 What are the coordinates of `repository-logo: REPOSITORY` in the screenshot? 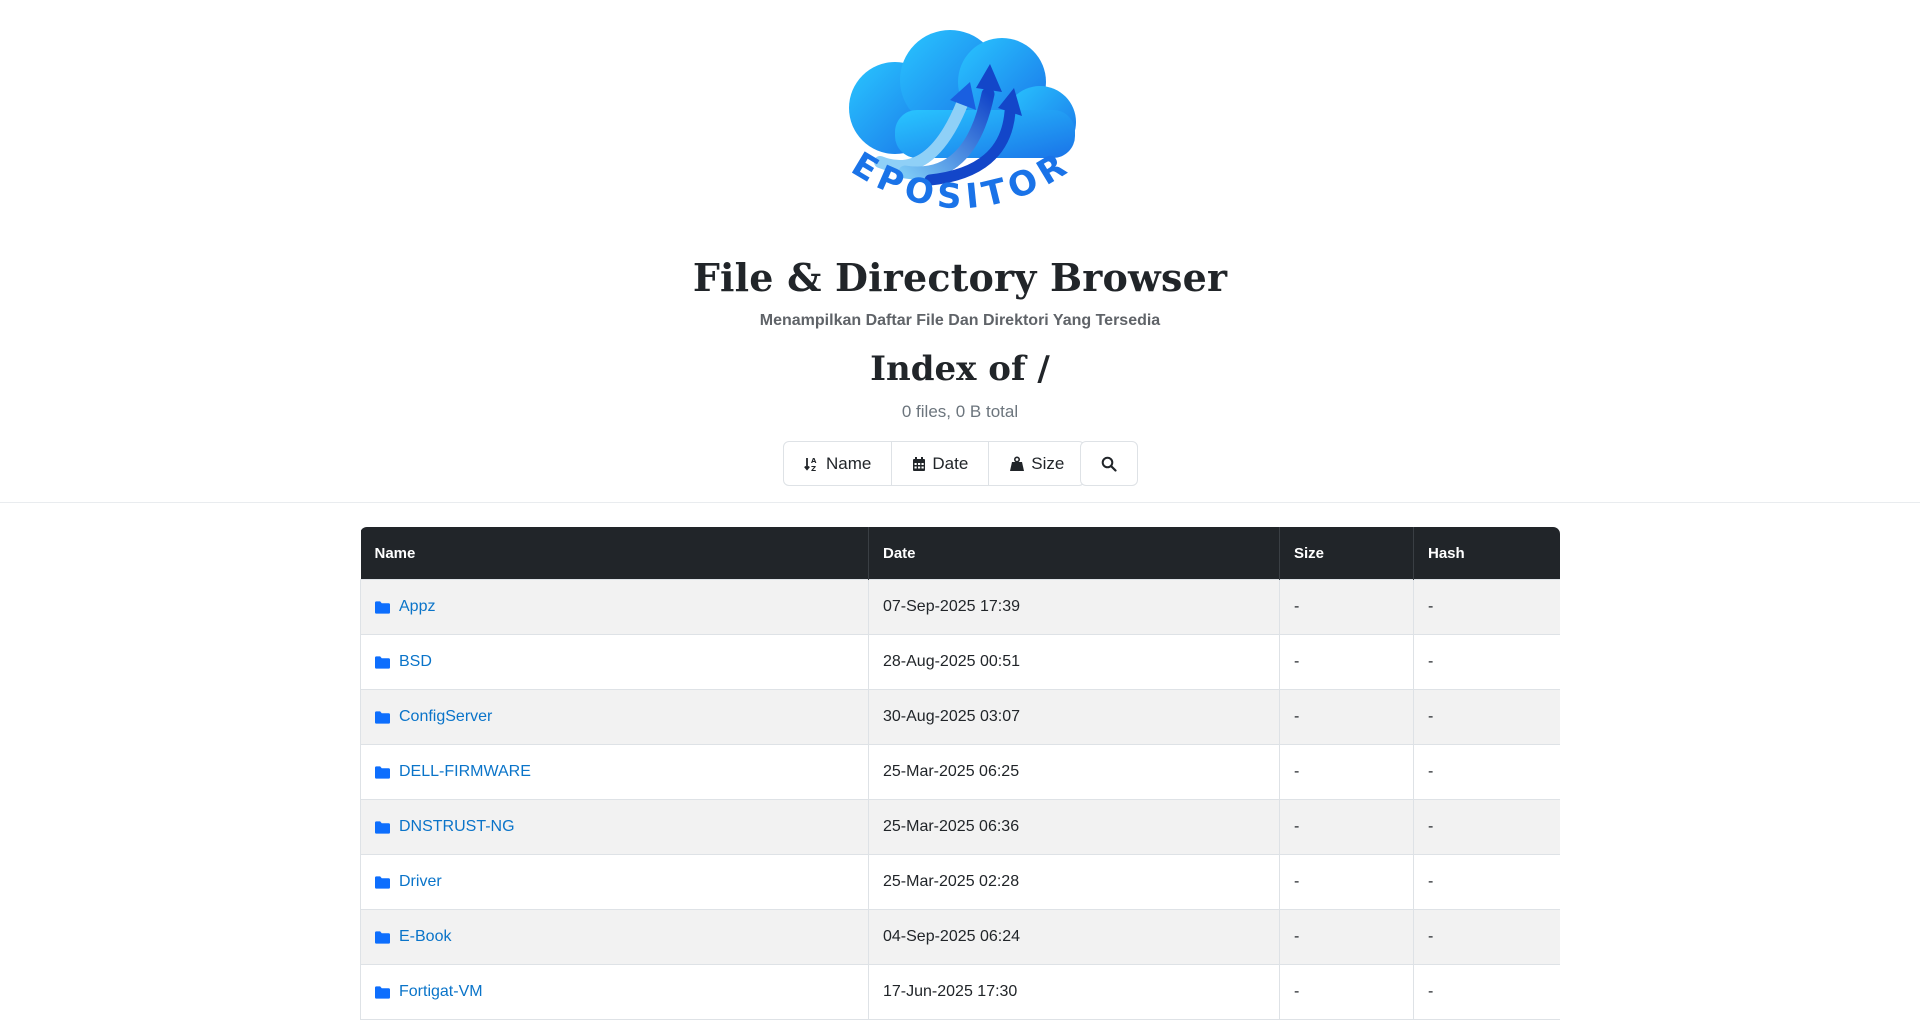 It's located at (943, 120).